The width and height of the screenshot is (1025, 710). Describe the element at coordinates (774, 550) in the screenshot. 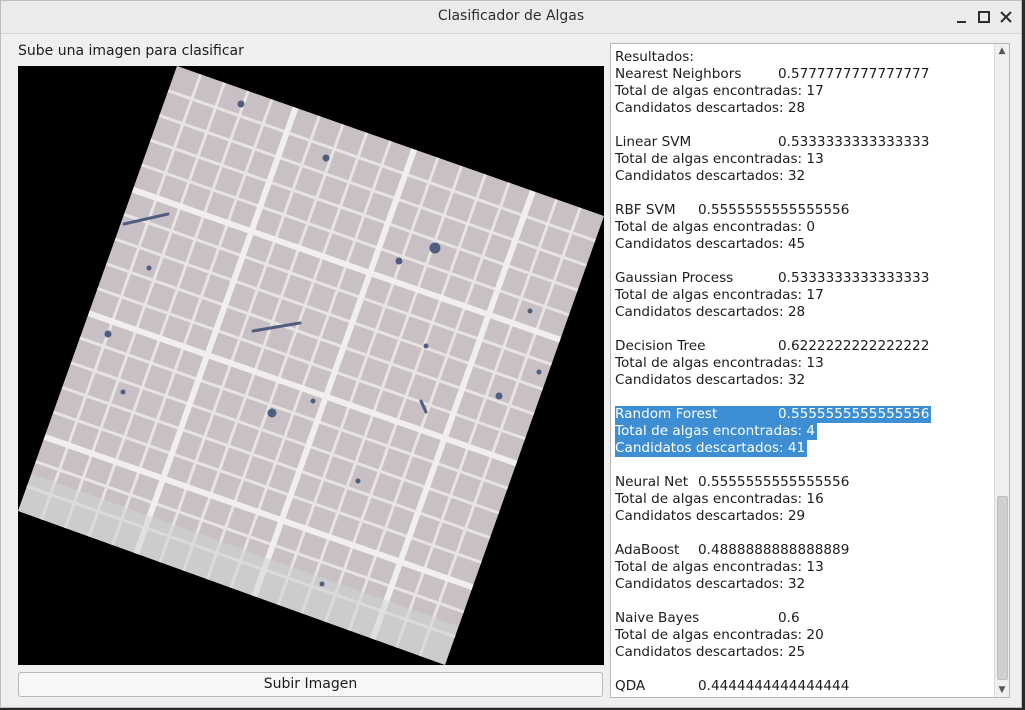

I see `model-score: 0.4888888888888889` at that location.